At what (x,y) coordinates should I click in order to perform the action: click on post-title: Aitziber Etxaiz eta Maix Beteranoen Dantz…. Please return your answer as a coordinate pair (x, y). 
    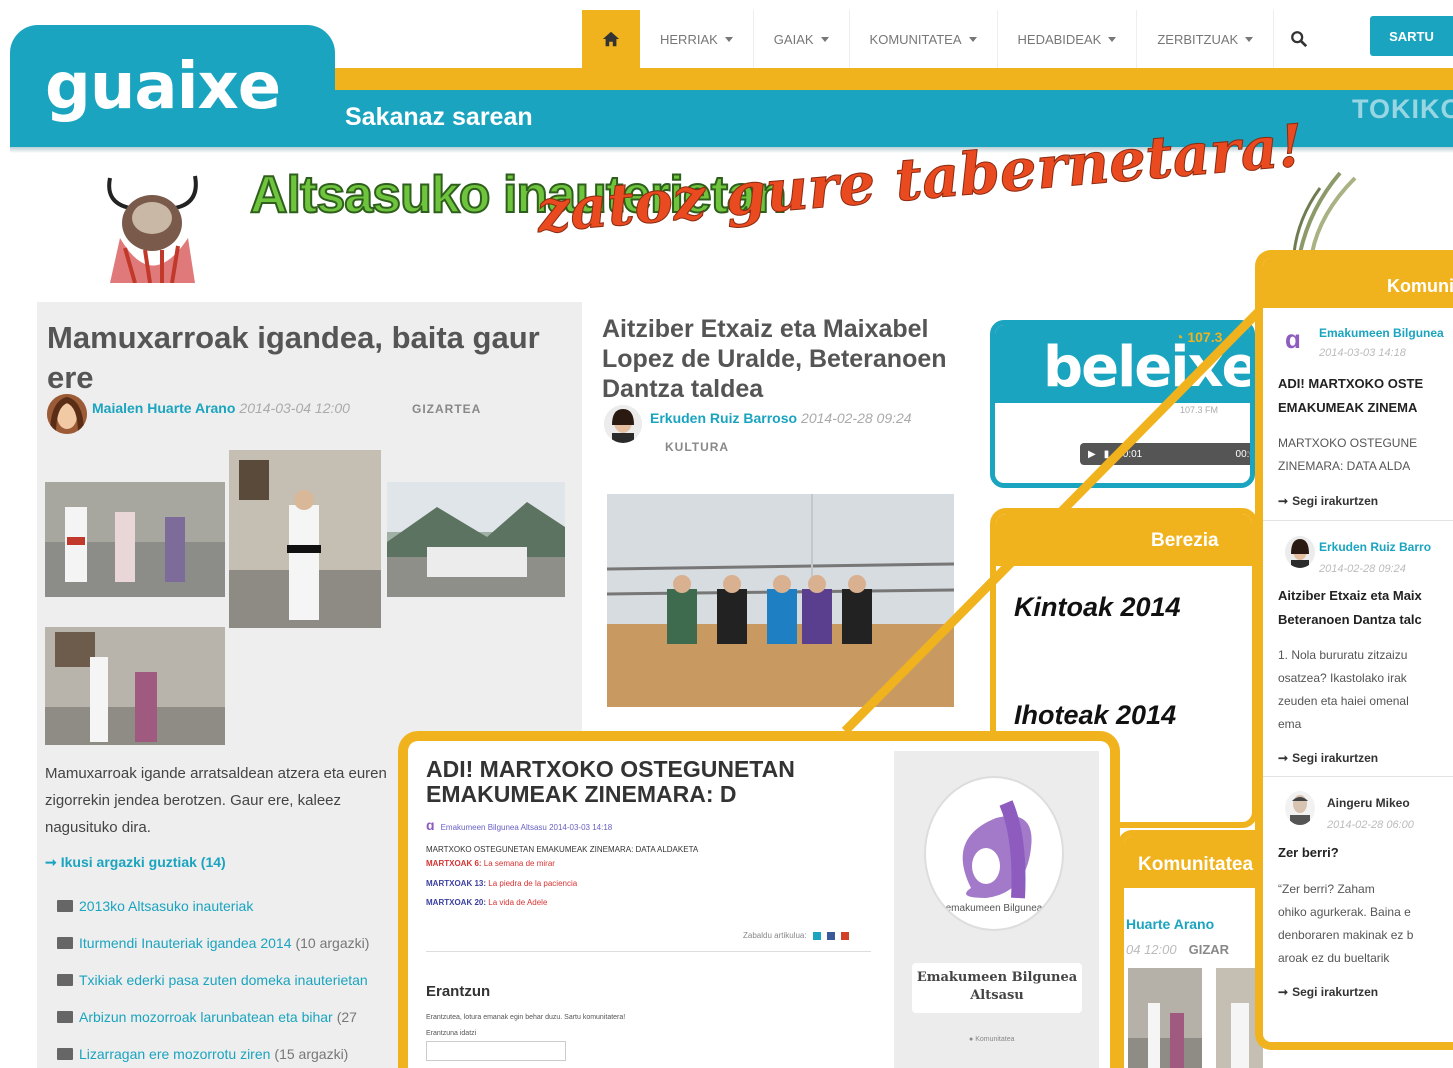
    Looking at the image, I should click on (1365, 608).